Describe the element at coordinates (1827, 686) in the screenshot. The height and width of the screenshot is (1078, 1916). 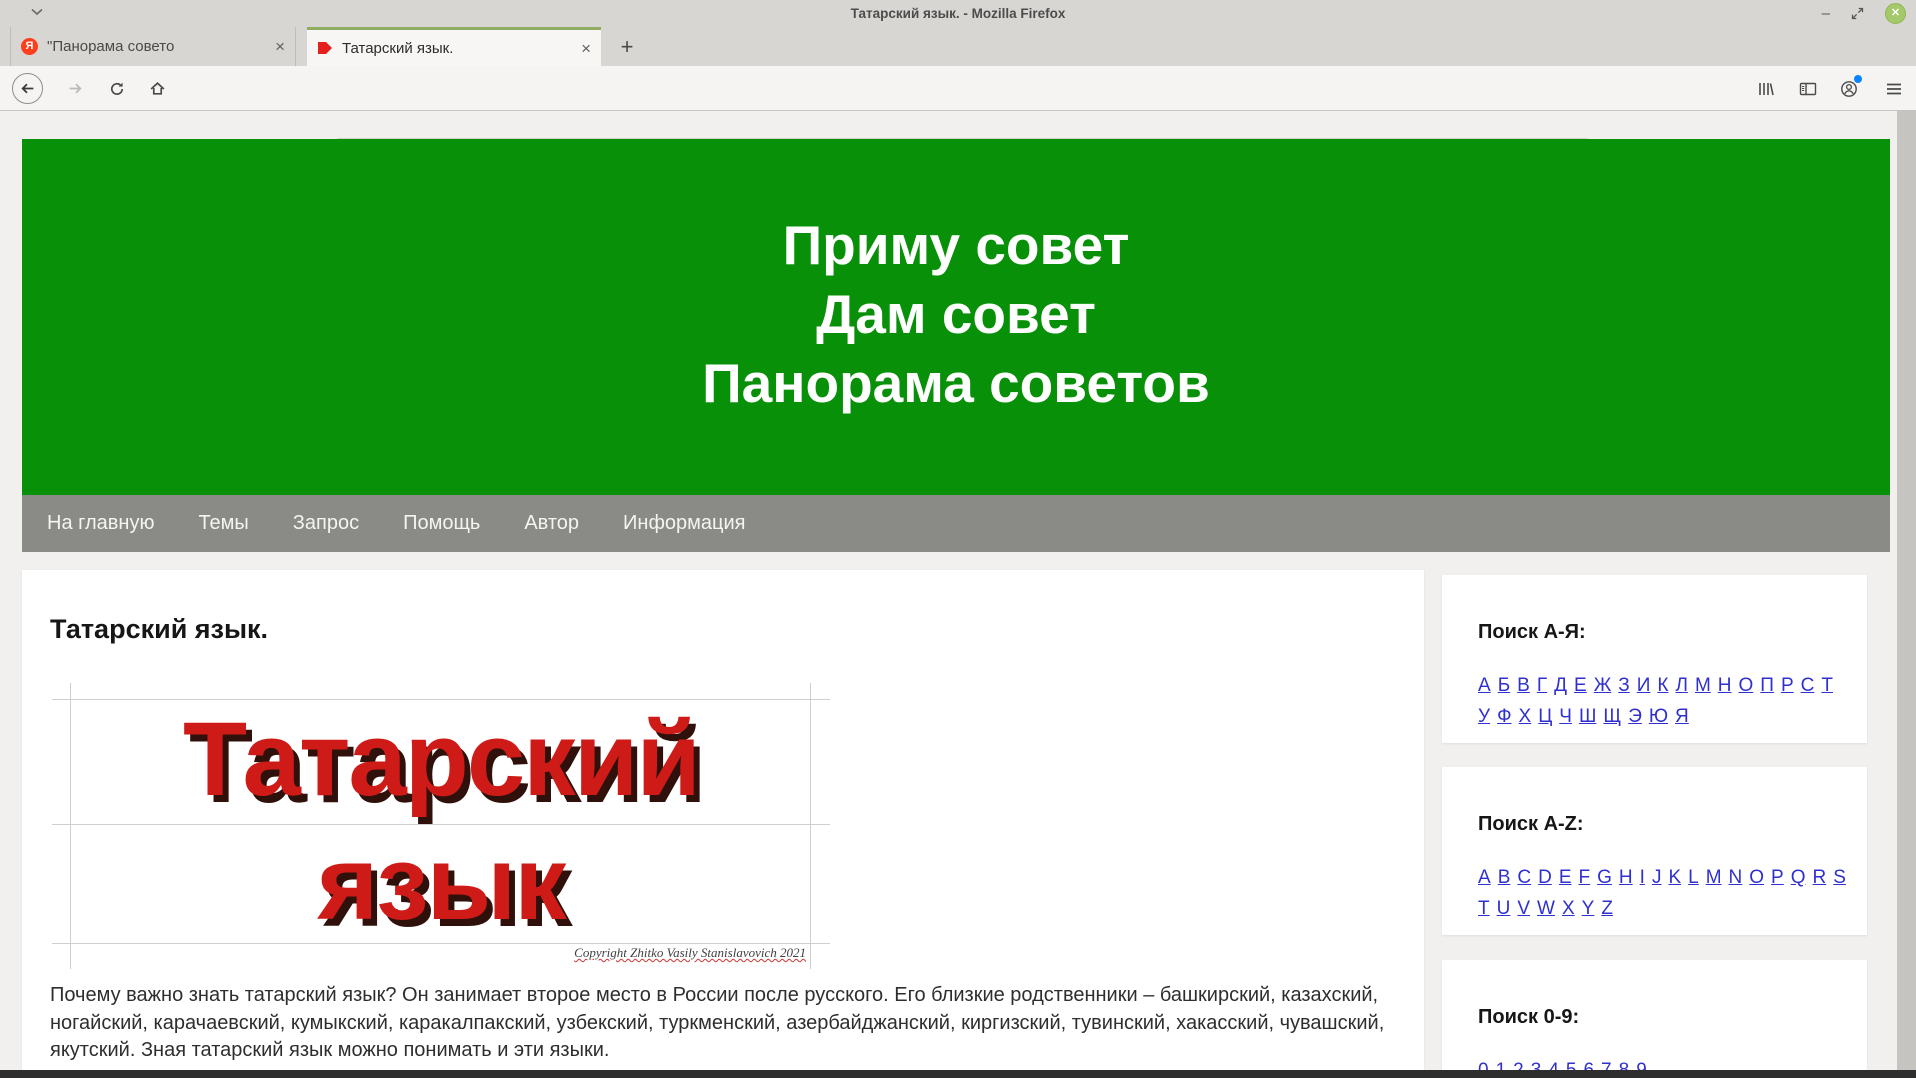
I see `letter-link: Т` at that location.